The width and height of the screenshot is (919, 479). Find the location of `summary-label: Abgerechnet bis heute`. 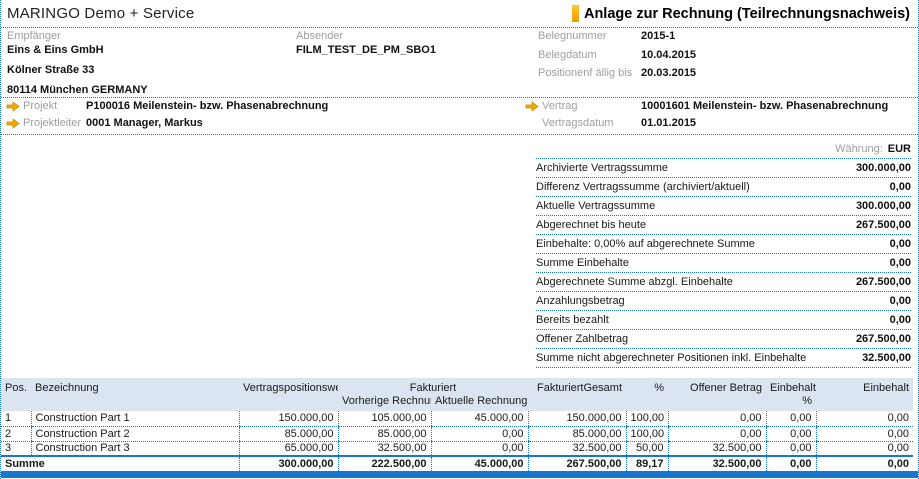

summary-label: Abgerechnet bis heute is located at coordinates (591, 225).